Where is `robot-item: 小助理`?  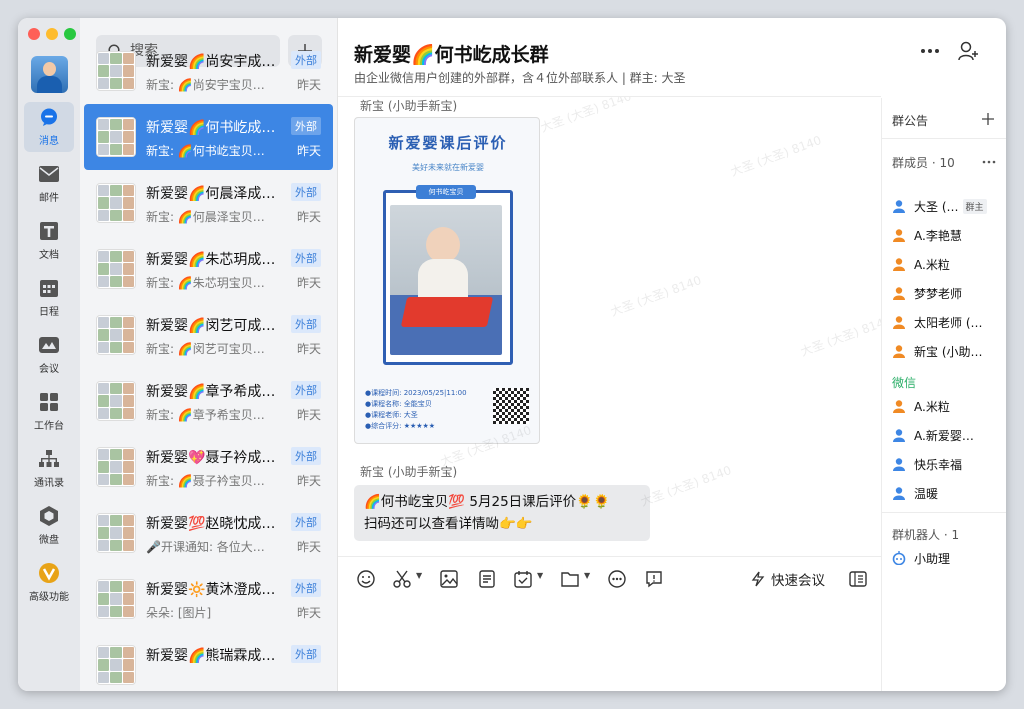
robot-item: 小助理 is located at coordinates (947, 558).